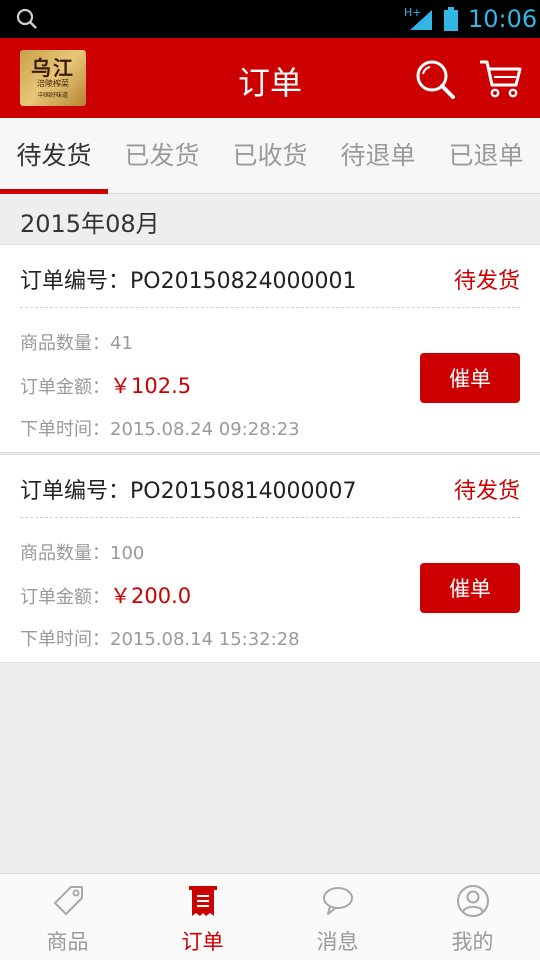 Image resolution: width=540 pixels, height=960 pixels. Describe the element at coordinates (270, 19) in the screenshot. I see `status-bar: H+ 10:06` at that location.